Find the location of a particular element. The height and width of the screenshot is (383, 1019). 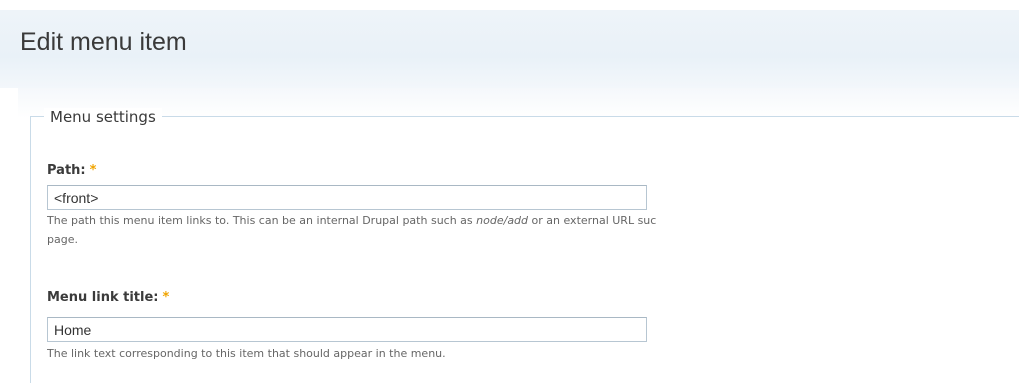

path-description-text-end: or an external URL suc is located at coordinates (592, 220).